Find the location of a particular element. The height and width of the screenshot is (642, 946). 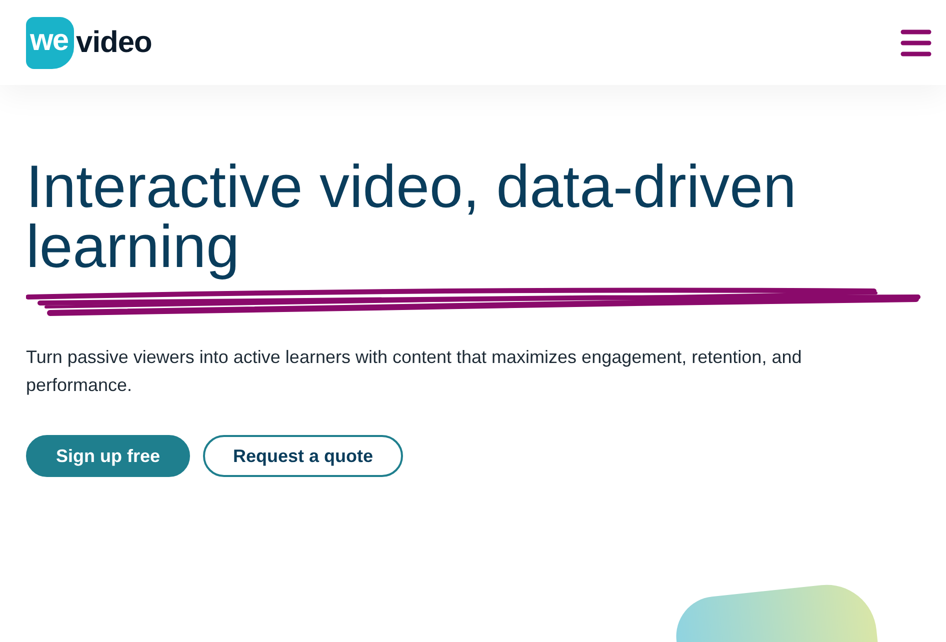

menu-icon is located at coordinates (916, 42).